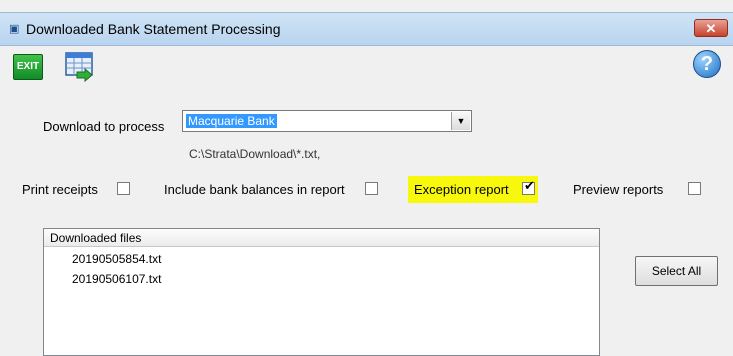  Describe the element at coordinates (460, 121) in the screenshot. I see `chevron-down-icon: ▼` at that location.